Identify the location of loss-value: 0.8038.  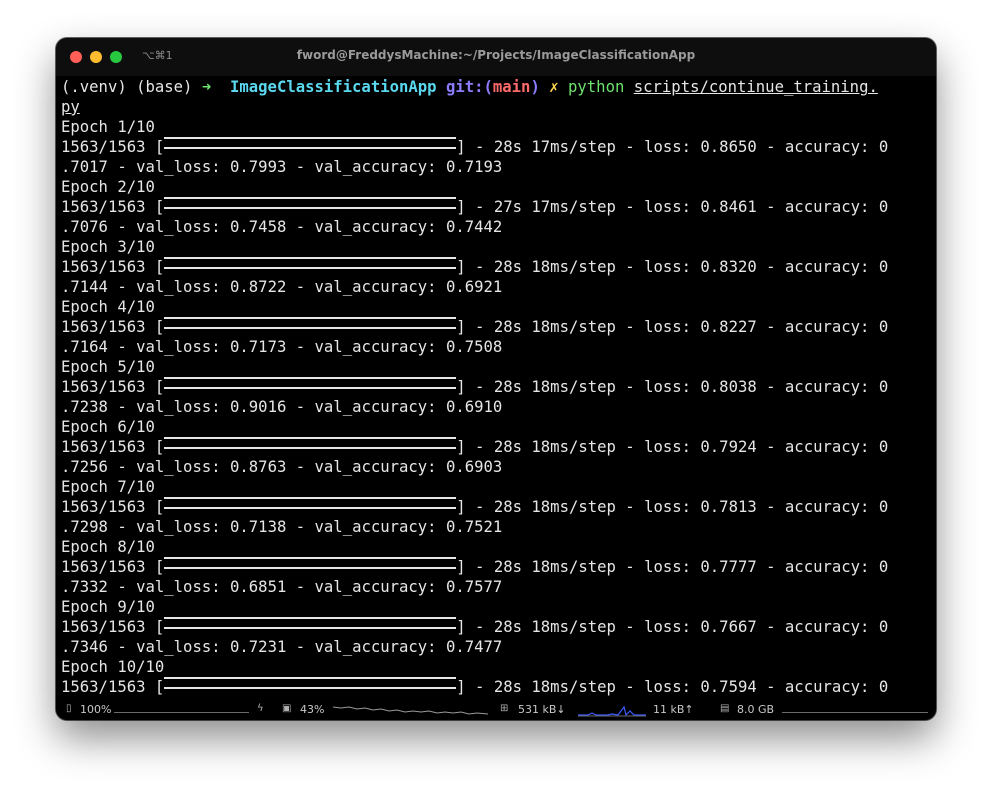
(728, 387).